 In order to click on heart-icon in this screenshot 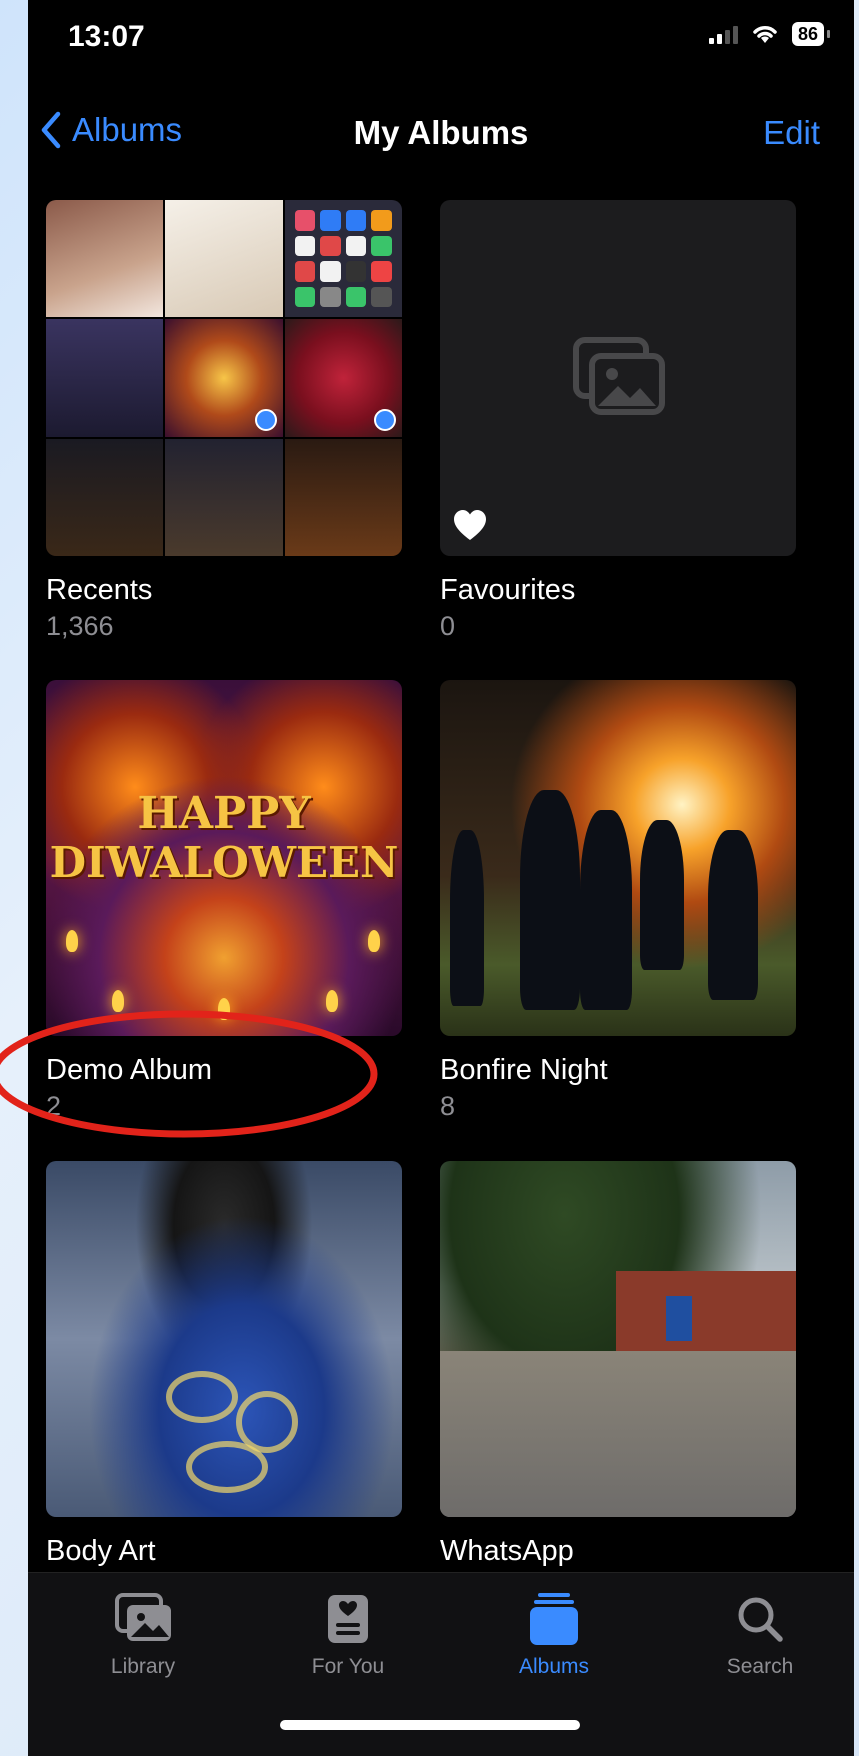, I will do `click(470, 525)`.